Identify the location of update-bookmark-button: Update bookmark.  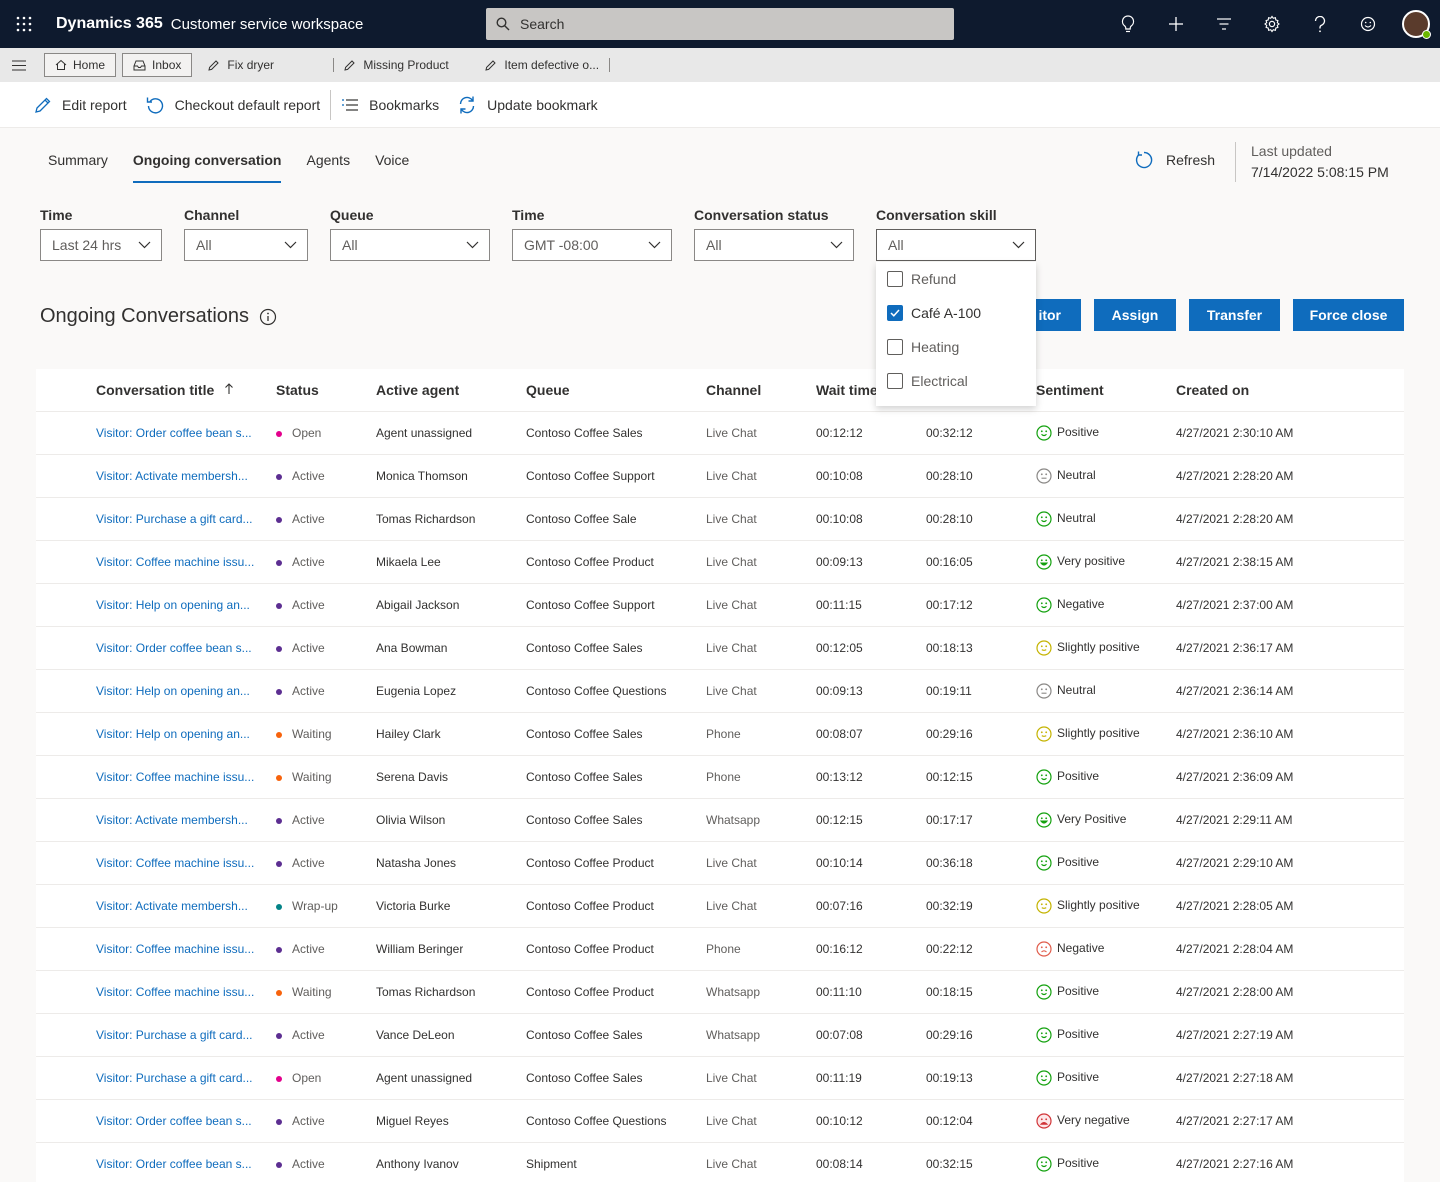
(527, 105).